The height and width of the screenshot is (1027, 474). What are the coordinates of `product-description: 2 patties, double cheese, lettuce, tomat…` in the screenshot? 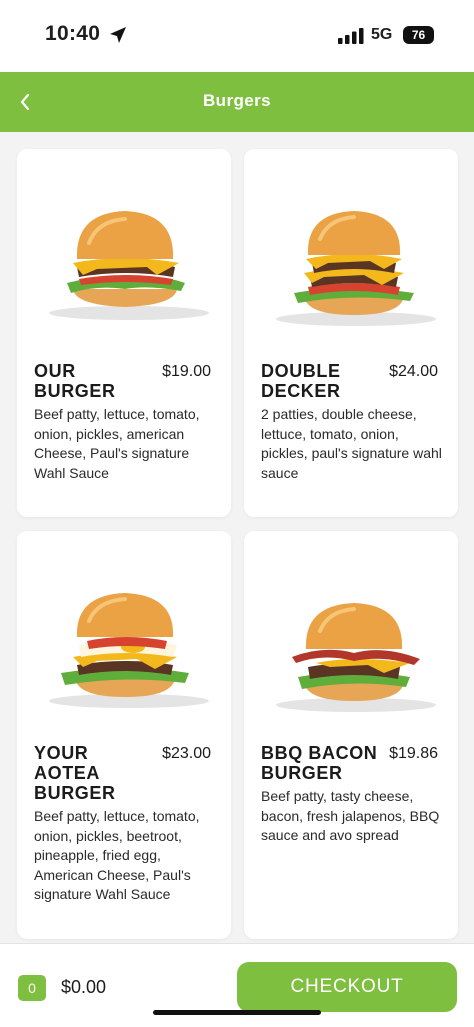 It's located at (351, 443).